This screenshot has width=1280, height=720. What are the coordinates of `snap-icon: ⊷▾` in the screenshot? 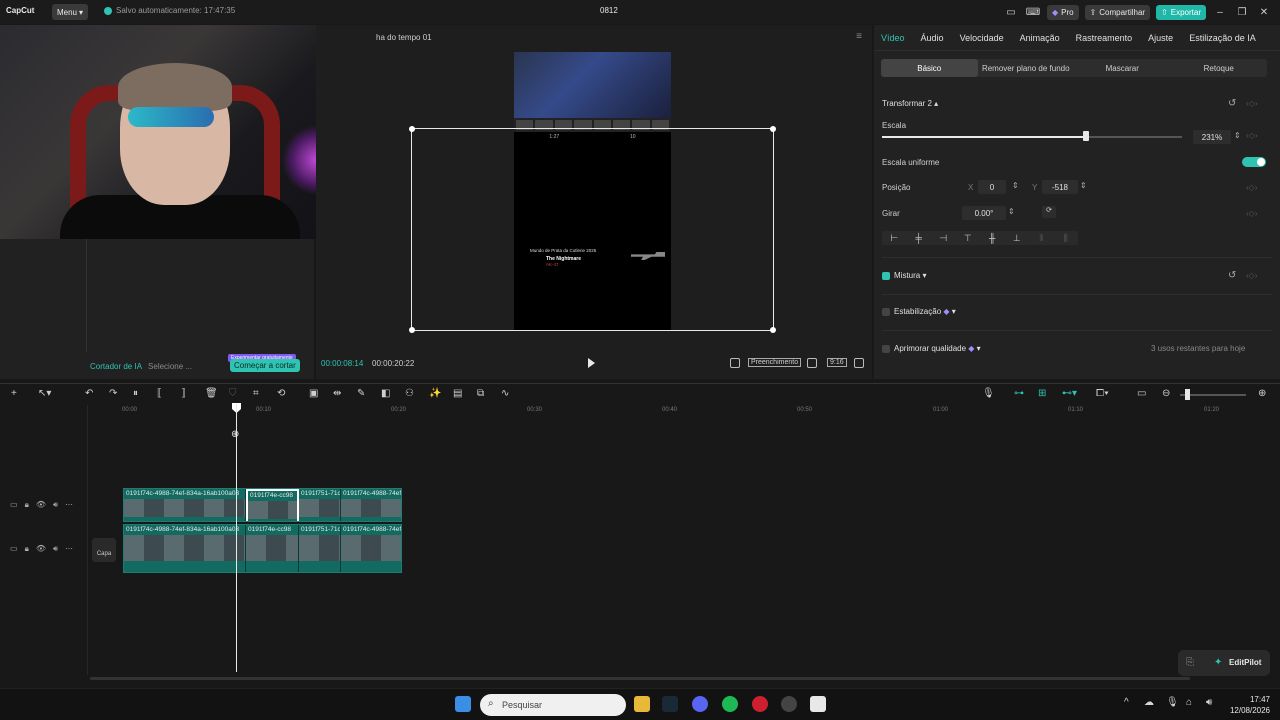 It's located at (1069, 393).